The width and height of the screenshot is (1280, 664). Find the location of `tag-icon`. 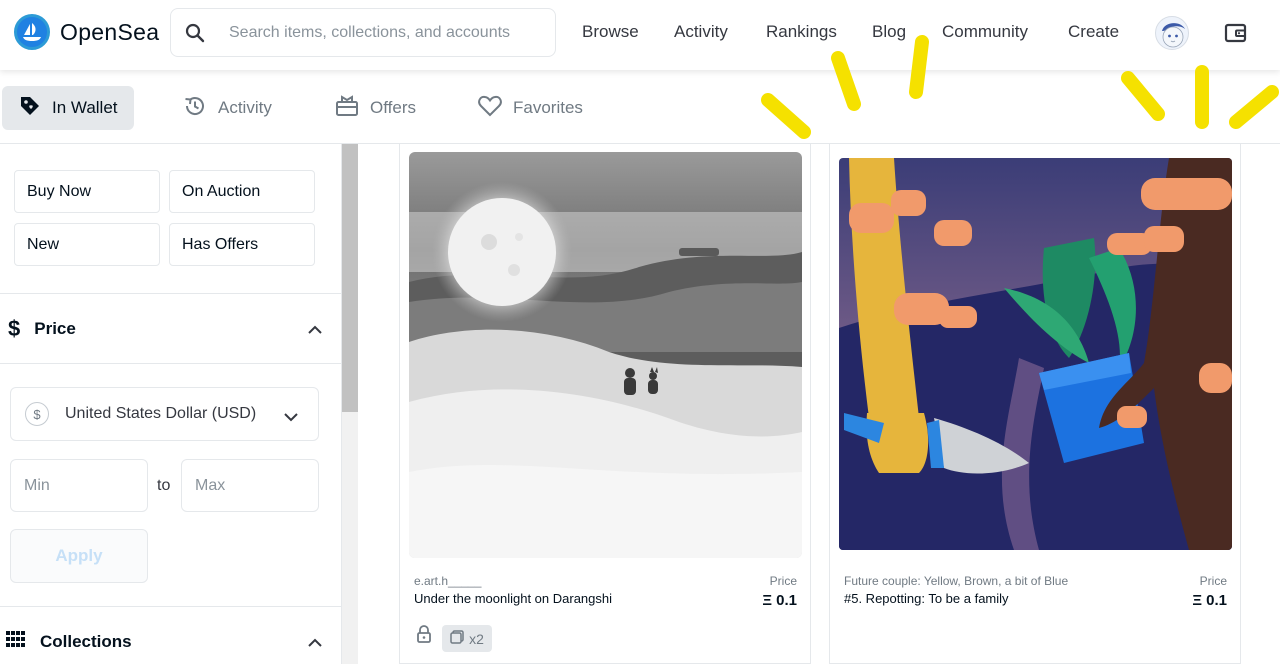

tag-icon is located at coordinates (30, 108).